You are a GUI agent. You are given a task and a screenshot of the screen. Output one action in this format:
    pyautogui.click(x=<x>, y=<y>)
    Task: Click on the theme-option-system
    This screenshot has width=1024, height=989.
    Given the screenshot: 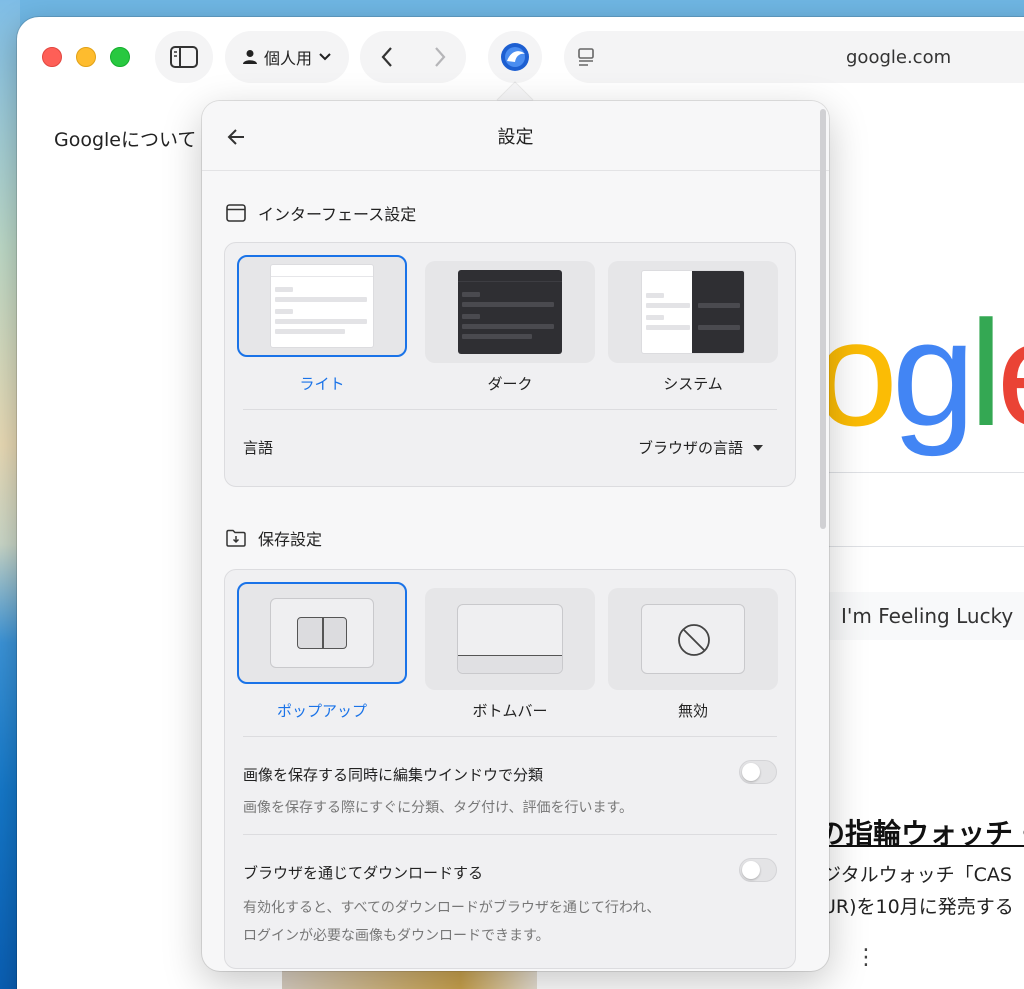 What is the action you would take?
    pyautogui.click(x=693, y=312)
    